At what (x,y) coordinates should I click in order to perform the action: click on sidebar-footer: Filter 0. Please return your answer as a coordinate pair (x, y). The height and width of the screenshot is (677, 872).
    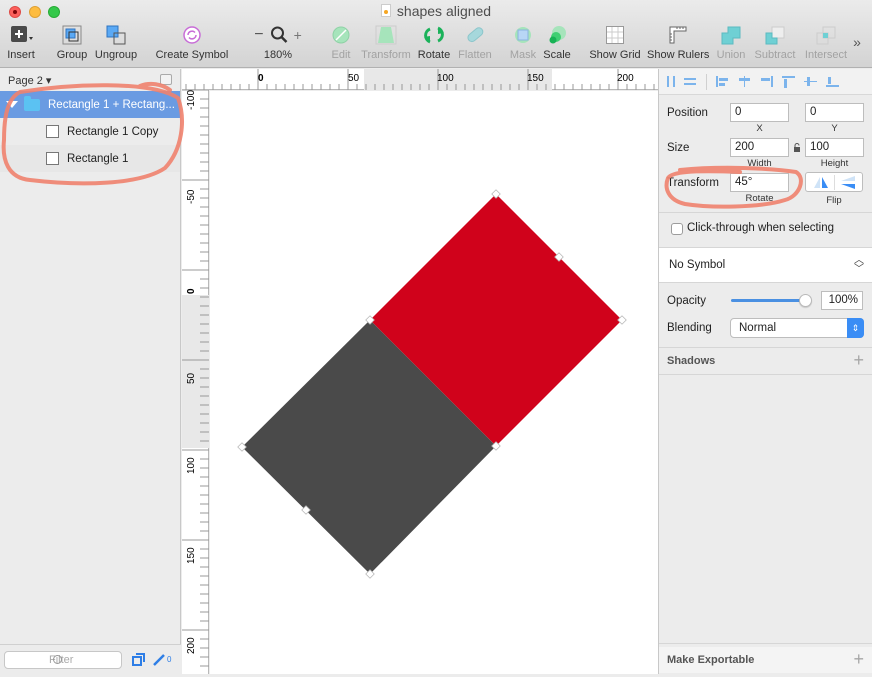
    Looking at the image, I should click on (90, 659).